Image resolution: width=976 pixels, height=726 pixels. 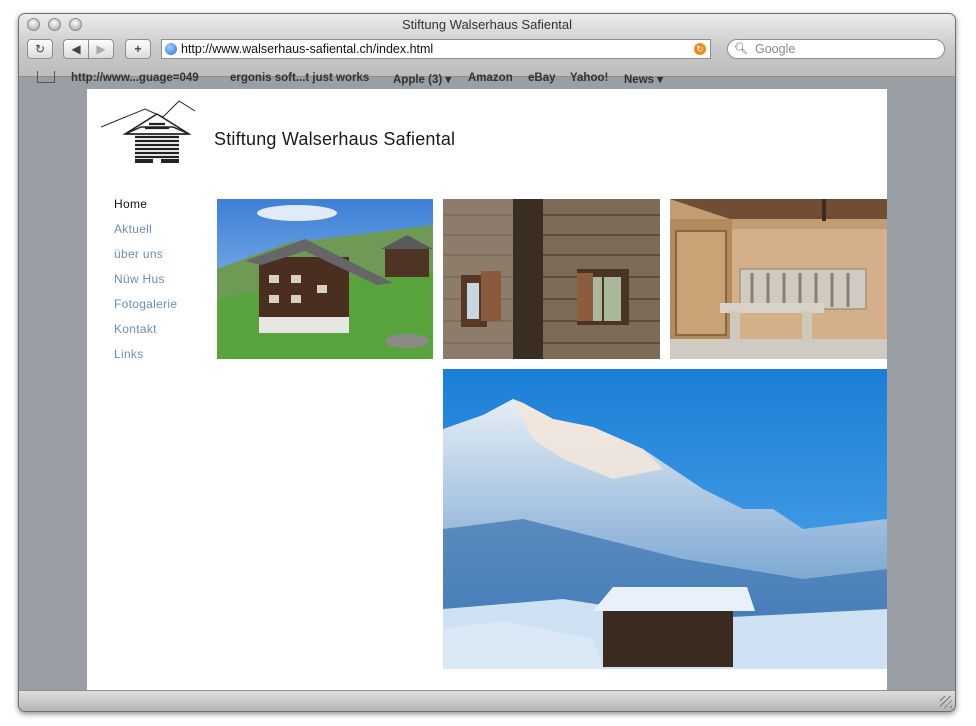 What do you see at coordinates (145, 359) in the screenshot?
I see `nav-links: Links` at bounding box center [145, 359].